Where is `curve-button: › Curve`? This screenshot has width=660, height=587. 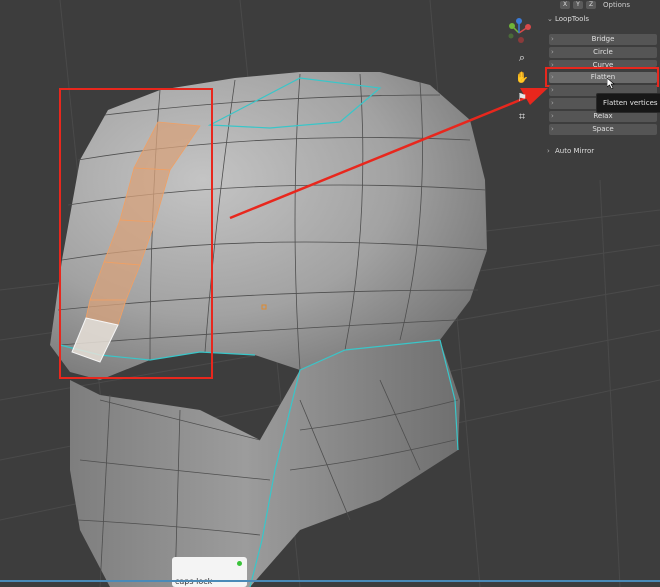
curve-button: › Curve is located at coordinates (603, 64).